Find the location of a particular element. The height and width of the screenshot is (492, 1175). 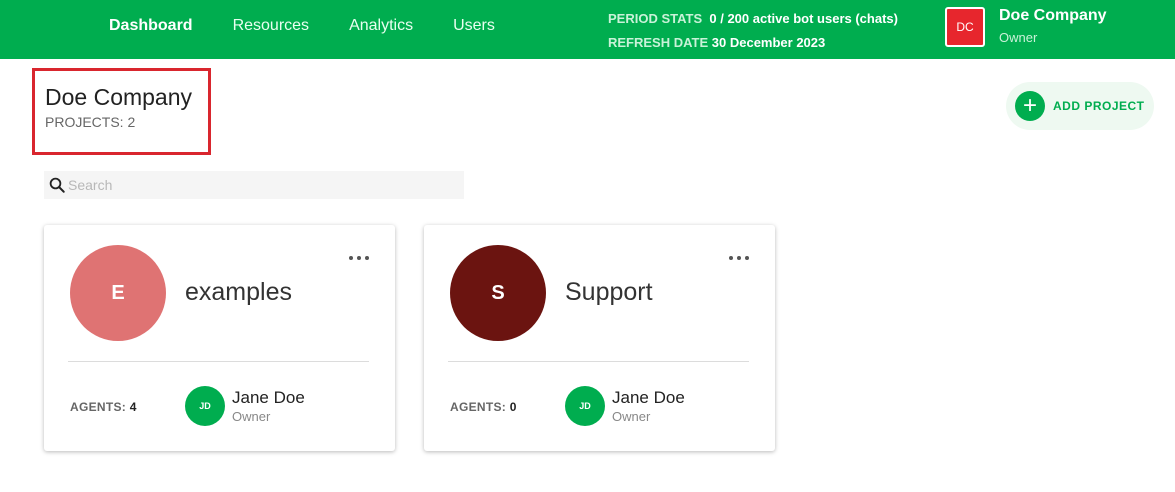

company-header: Doe Company PROJECTS: 2 is located at coordinates (121, 111).